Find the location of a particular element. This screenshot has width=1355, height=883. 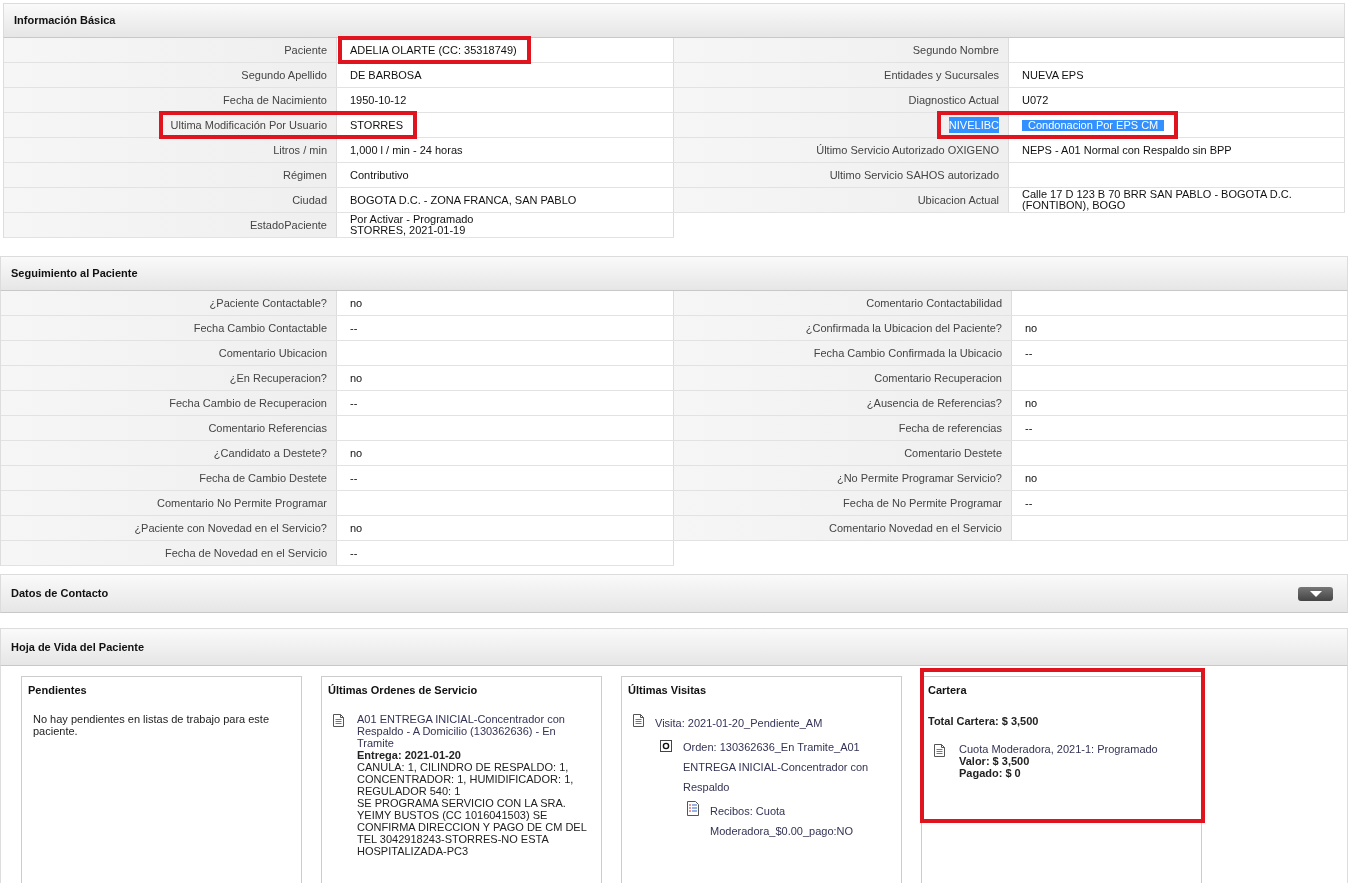

field-label: Diagnostico Actual is located at coordinates (953, 100).